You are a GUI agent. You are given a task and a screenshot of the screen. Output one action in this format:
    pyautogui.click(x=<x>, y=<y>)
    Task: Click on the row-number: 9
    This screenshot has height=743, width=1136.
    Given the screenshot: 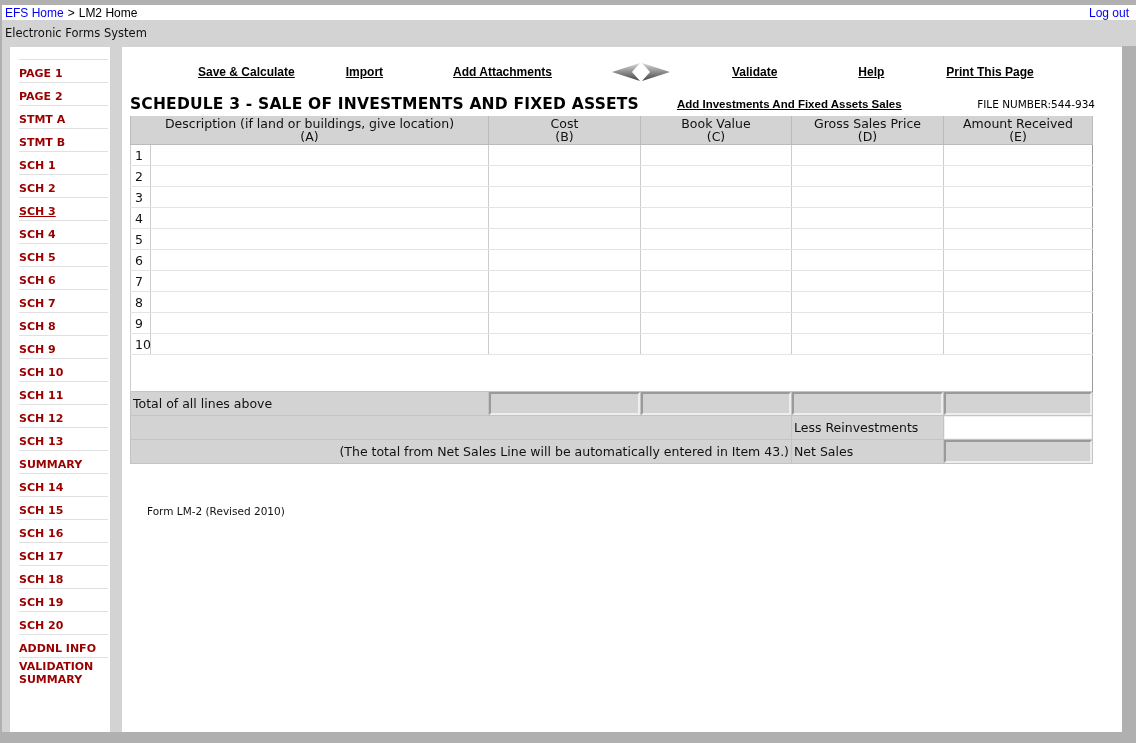 What is the action you would take?
    pyautogui.click(x=140, y=323)
    